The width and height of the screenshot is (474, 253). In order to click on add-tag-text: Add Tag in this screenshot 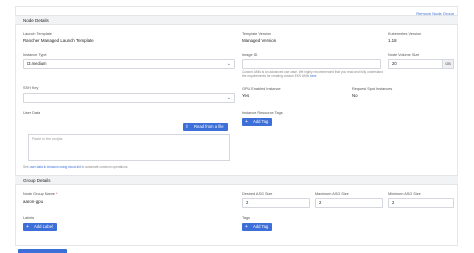, I will do `click(261, 226)`.